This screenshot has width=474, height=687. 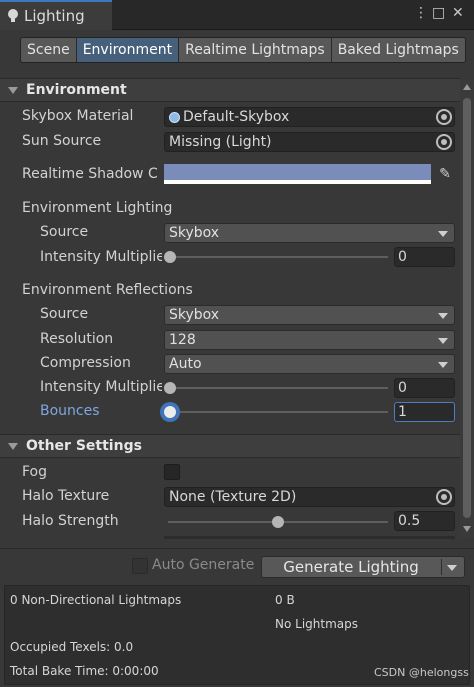 I want to click on env-lighting-intensity-label: Intensity Multiplie, so click(x=101, y=257).